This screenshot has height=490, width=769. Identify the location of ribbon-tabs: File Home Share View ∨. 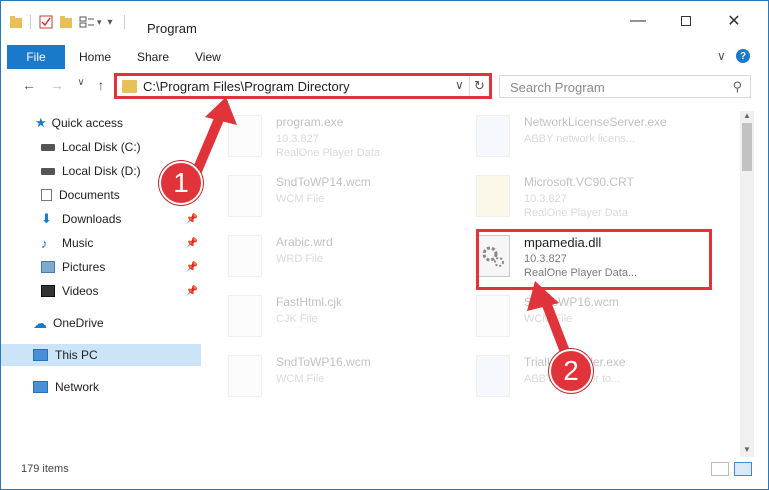
(384, 57).